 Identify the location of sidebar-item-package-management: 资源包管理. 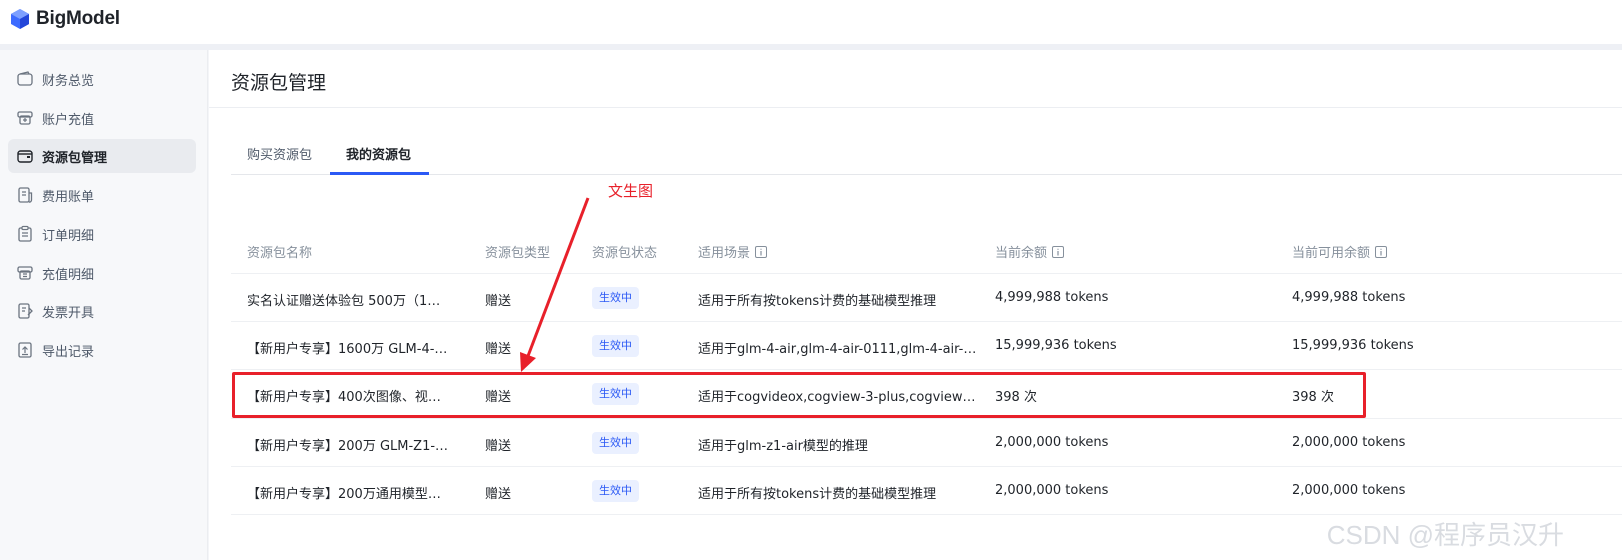
(102, 156).